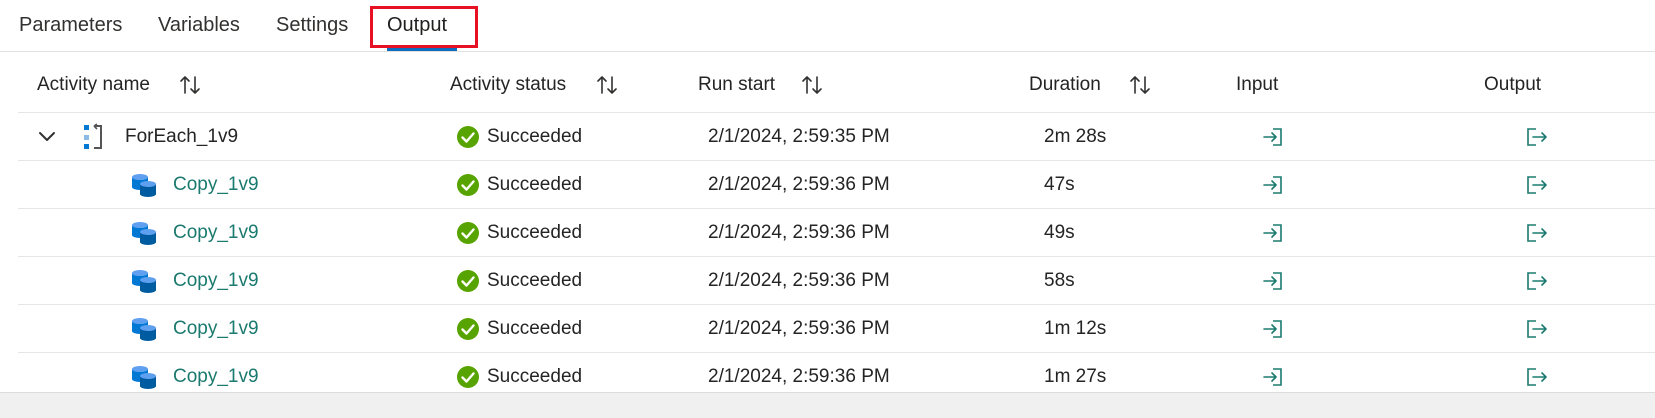 Image resolution: width=1655 pixels, height=418 pixels. Describe the element at coordinates (508, 84) in the screenshot. I see `column-header-activity-status: Activity status` at that location.